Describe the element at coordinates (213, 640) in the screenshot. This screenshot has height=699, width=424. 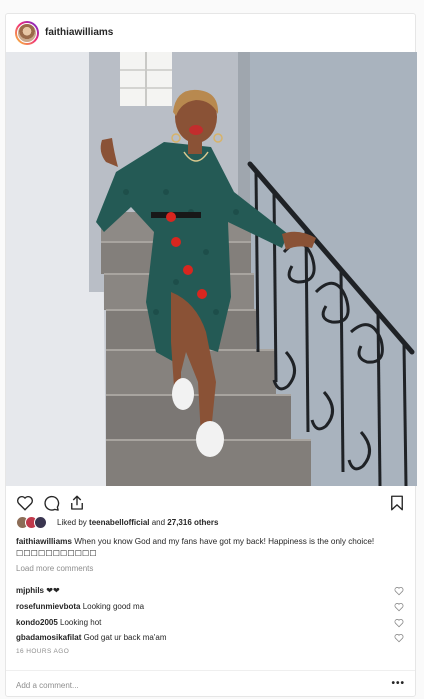
I see `comment-item: gbadamosikafilat God gat ur back ma'am` at that location.